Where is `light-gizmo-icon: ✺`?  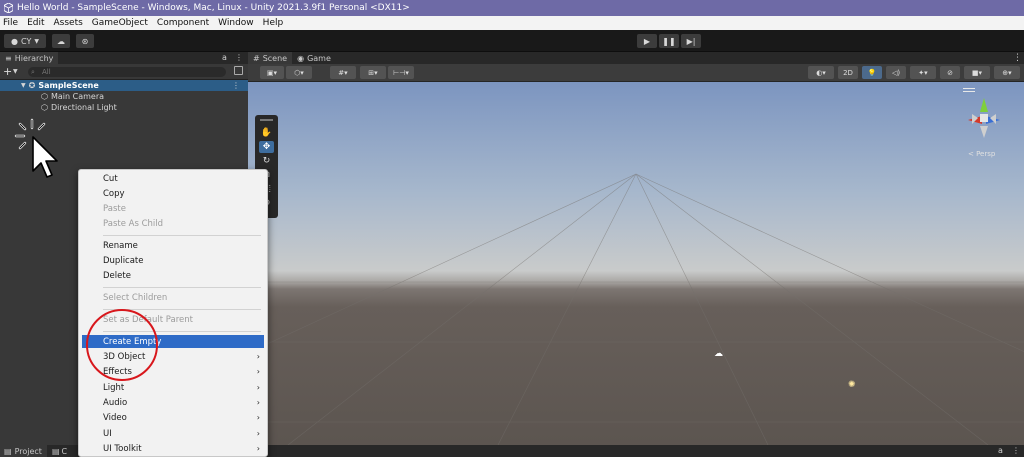 light-gizmo-icon: ✺ is located at coordinates (852, 385).